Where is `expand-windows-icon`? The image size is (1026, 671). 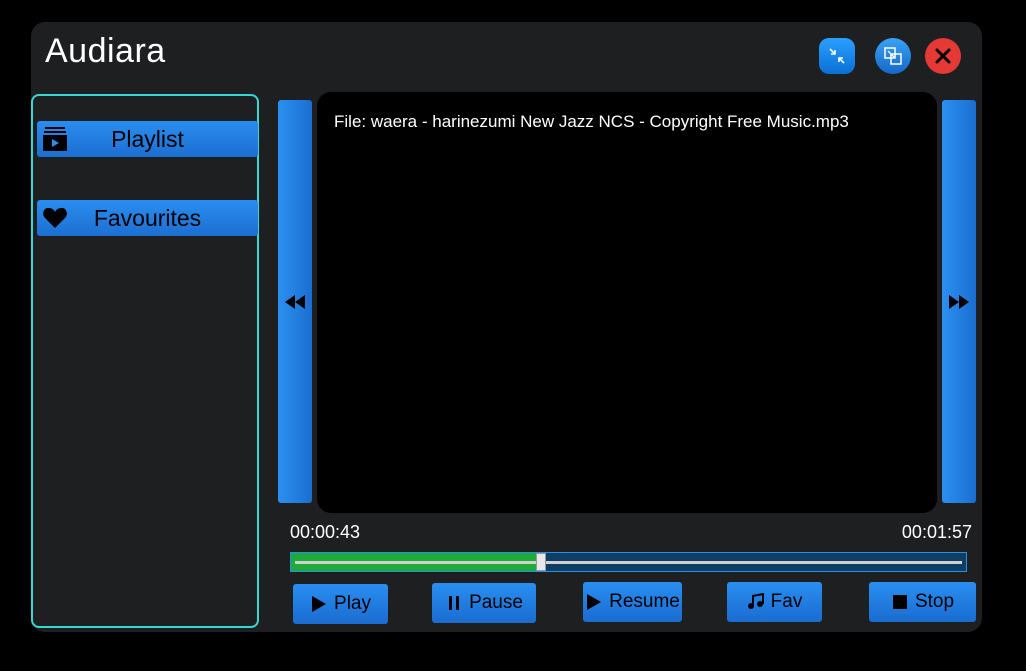 expand-windows-icon is located at coordinates (893, 56).